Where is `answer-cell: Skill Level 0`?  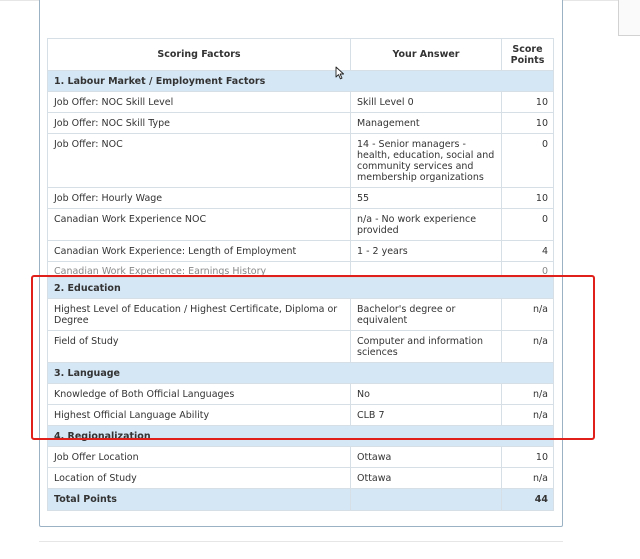 answer-cell: Skill Level 0 is located at coordinates (426, 102).